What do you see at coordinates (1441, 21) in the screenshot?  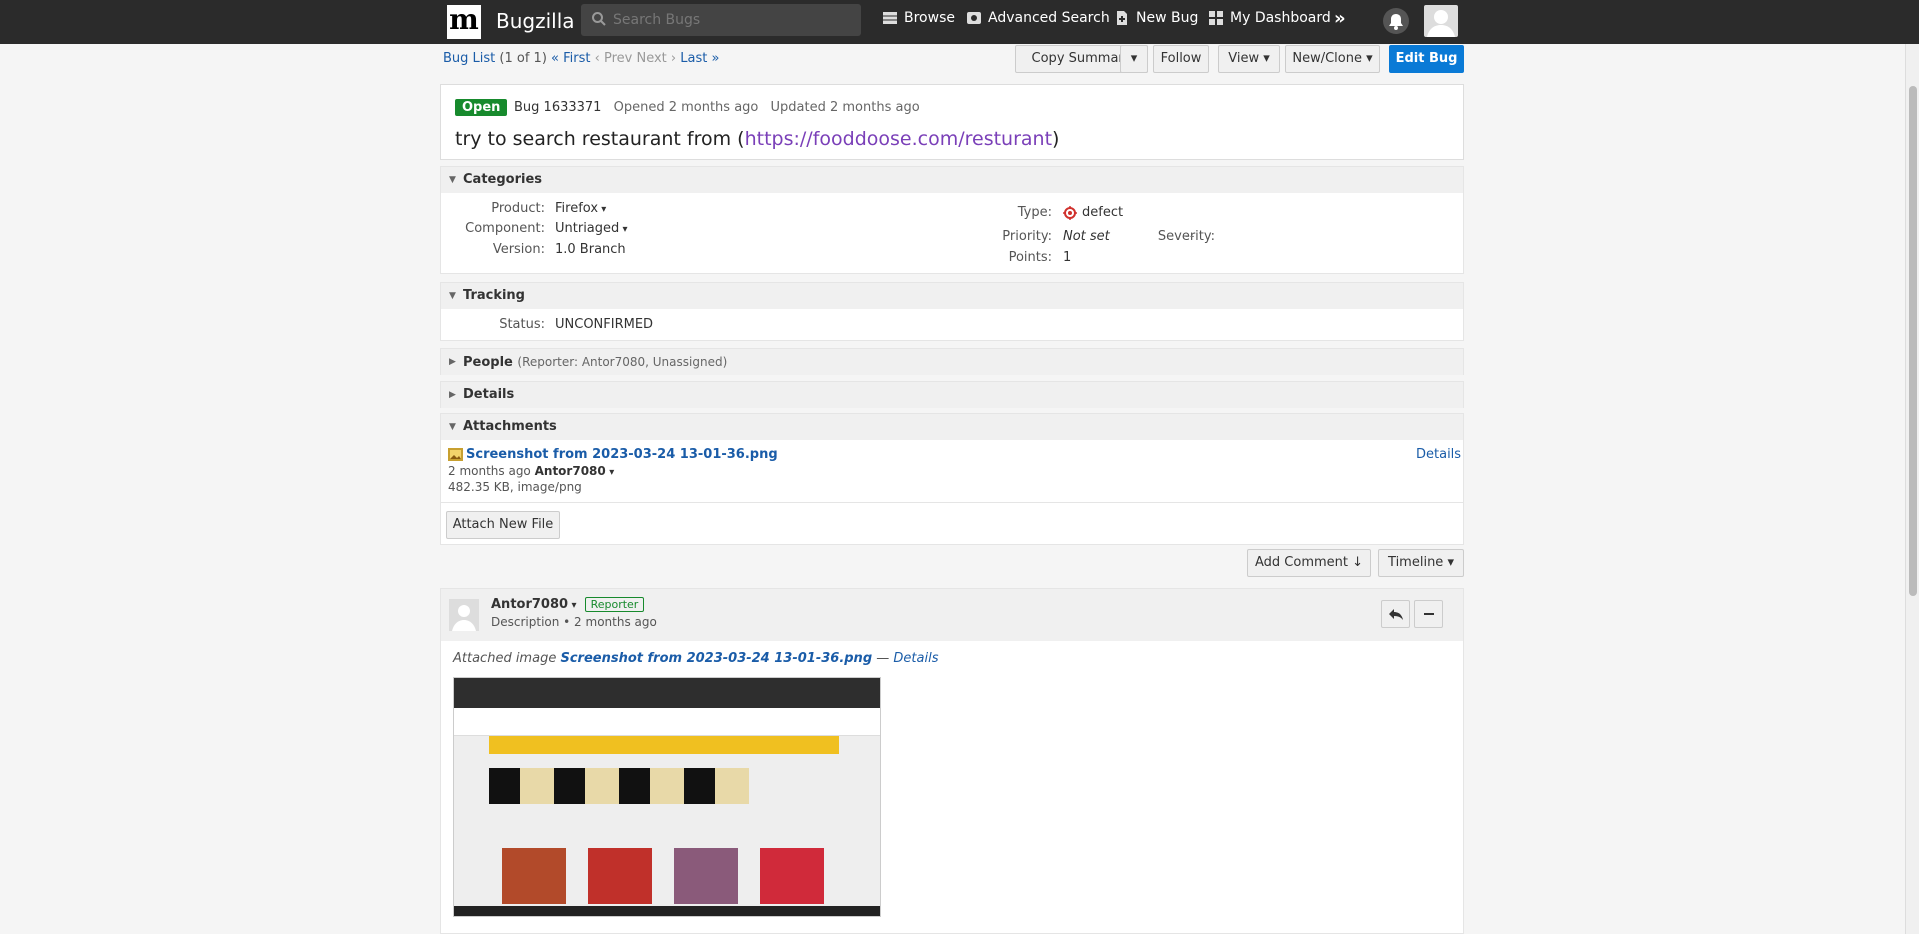 I see `user-avatar` at bounding box center [1441, 21].